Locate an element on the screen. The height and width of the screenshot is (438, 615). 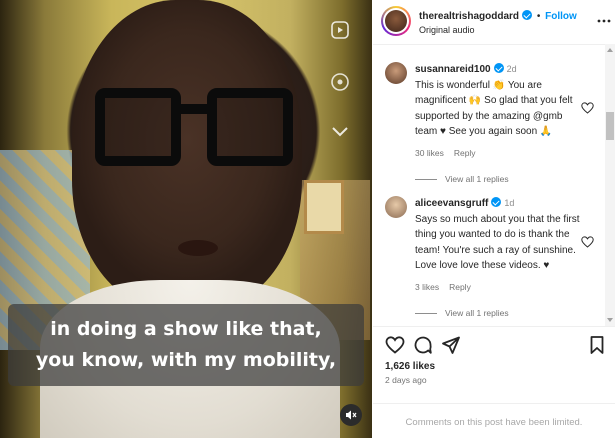
author-row: therealtrishagoddard • Follow is located at coordinates (498, 16).